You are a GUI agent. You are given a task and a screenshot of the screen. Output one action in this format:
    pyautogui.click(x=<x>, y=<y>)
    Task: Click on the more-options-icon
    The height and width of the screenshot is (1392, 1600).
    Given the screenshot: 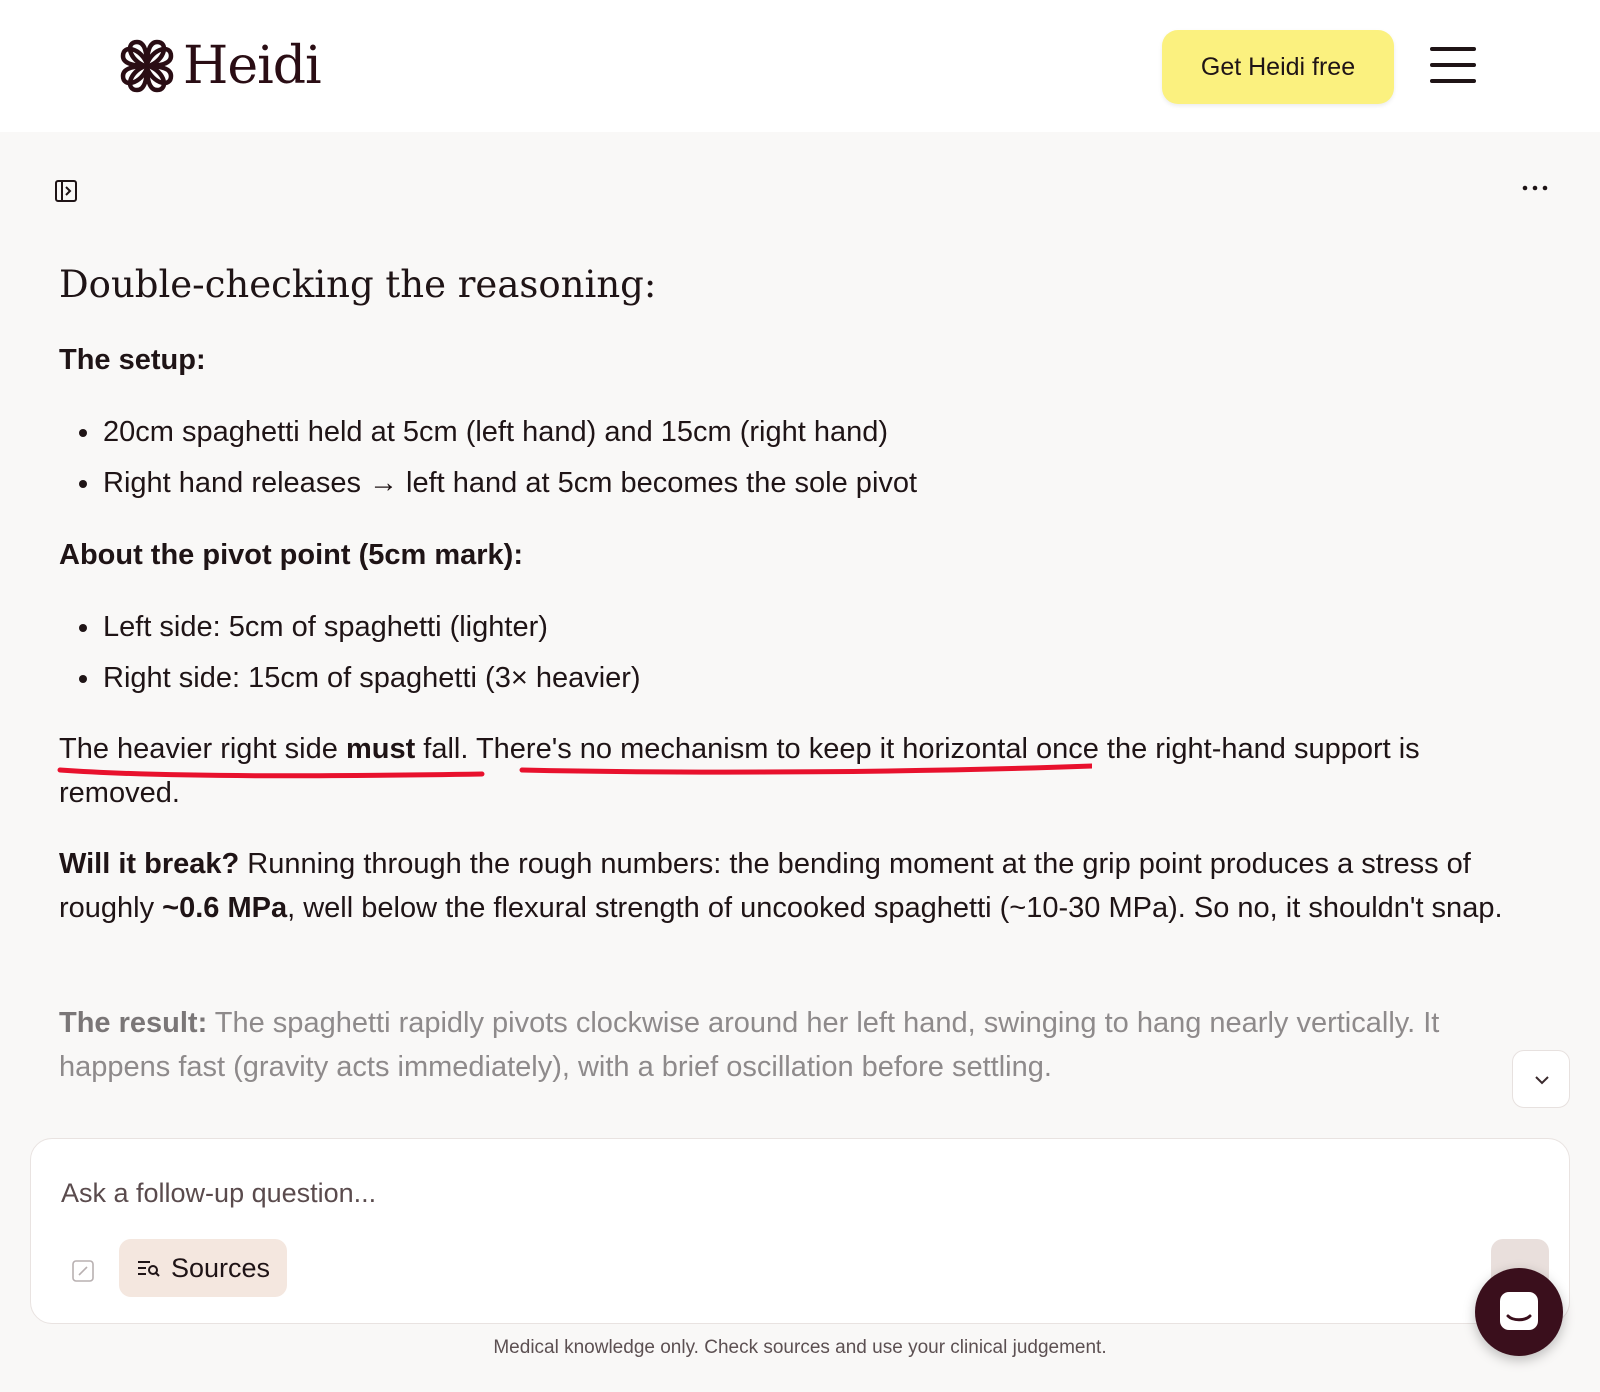 What is the action you would take?
    pyautogui.click(x=1535, y=188)
    